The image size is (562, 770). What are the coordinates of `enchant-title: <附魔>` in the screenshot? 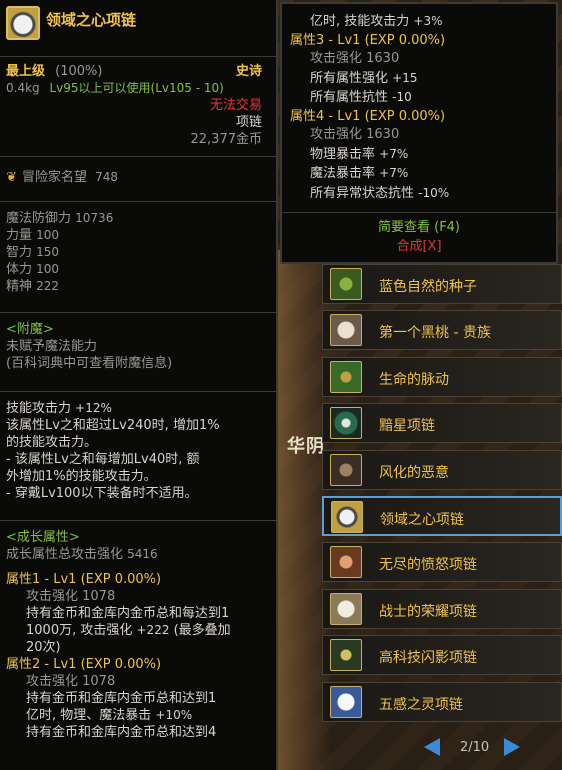 It's located at (30, 329).